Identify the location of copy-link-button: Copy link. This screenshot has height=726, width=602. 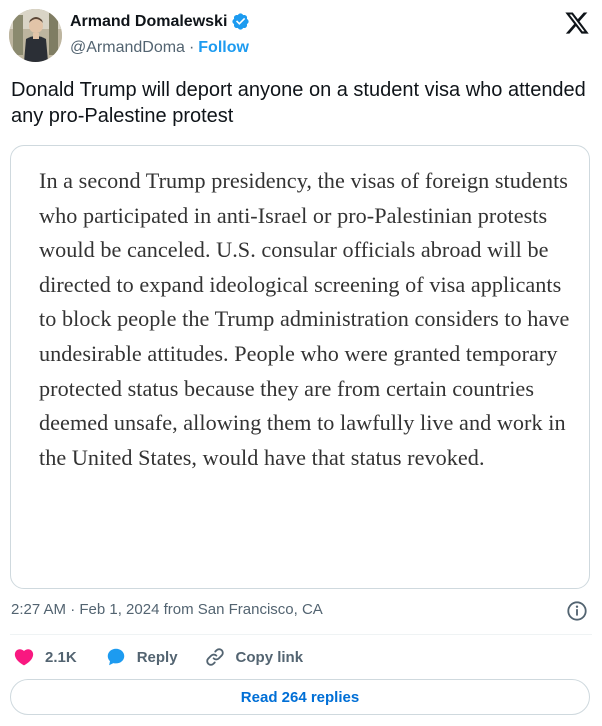
(254, 657).